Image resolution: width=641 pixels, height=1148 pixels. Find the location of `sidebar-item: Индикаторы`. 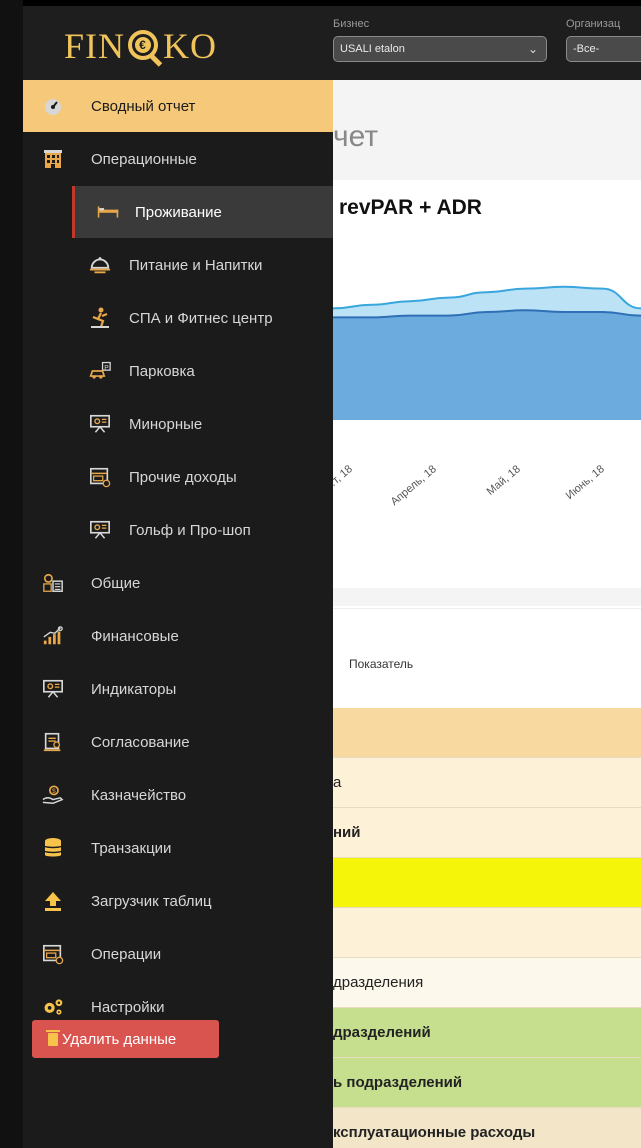

sidebar-item: Индикаторы is located at coordinates (178, 689).